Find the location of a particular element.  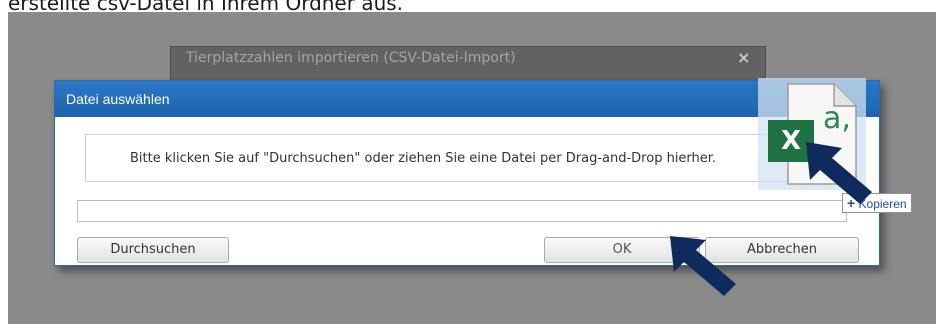

close-icon: × is located at coordinates (743, 57).